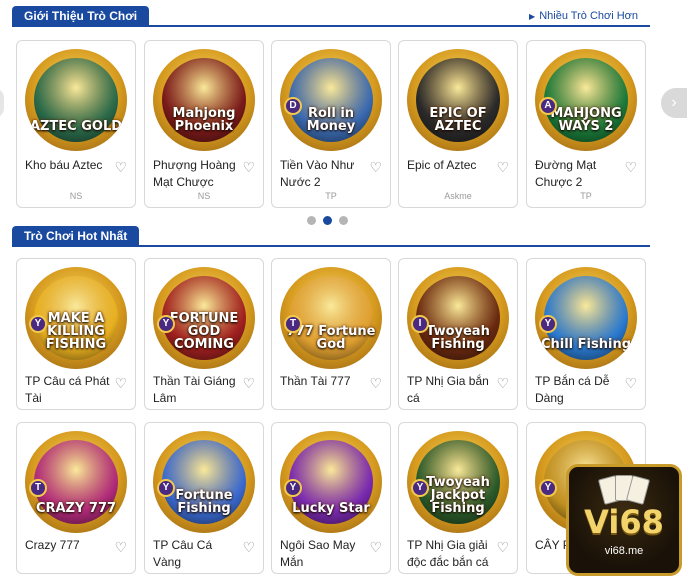 This screenshot has width=689, height=584. Describe the element at coordinates (331, 318) in the screenshot. I see `game-thumbnail: 777 Fortune God T` at that location.